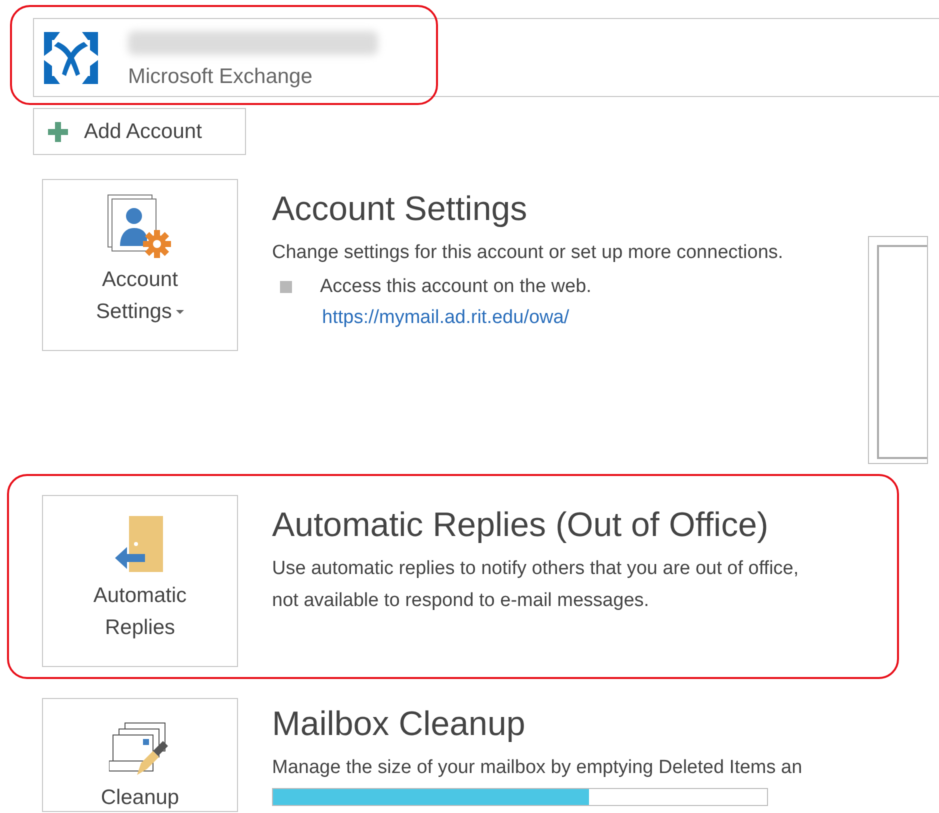  What do you see at coordinates (286, 287) in the screenshot?
I see `bullet-icon` at bounding box center [286, 287].